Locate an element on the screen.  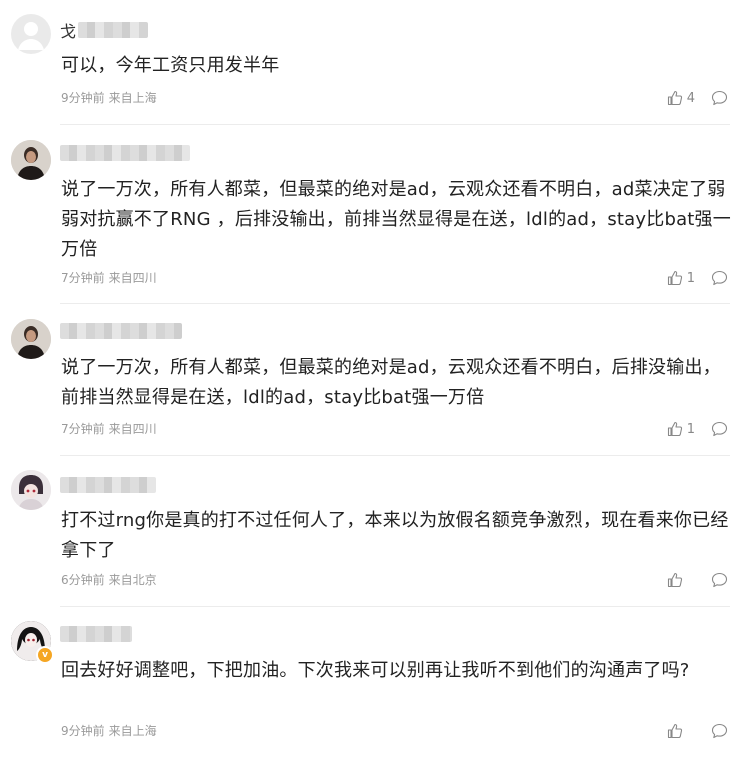
comment-text: 可以，今年工资只用发半年 is located at coordinates (170, 65).